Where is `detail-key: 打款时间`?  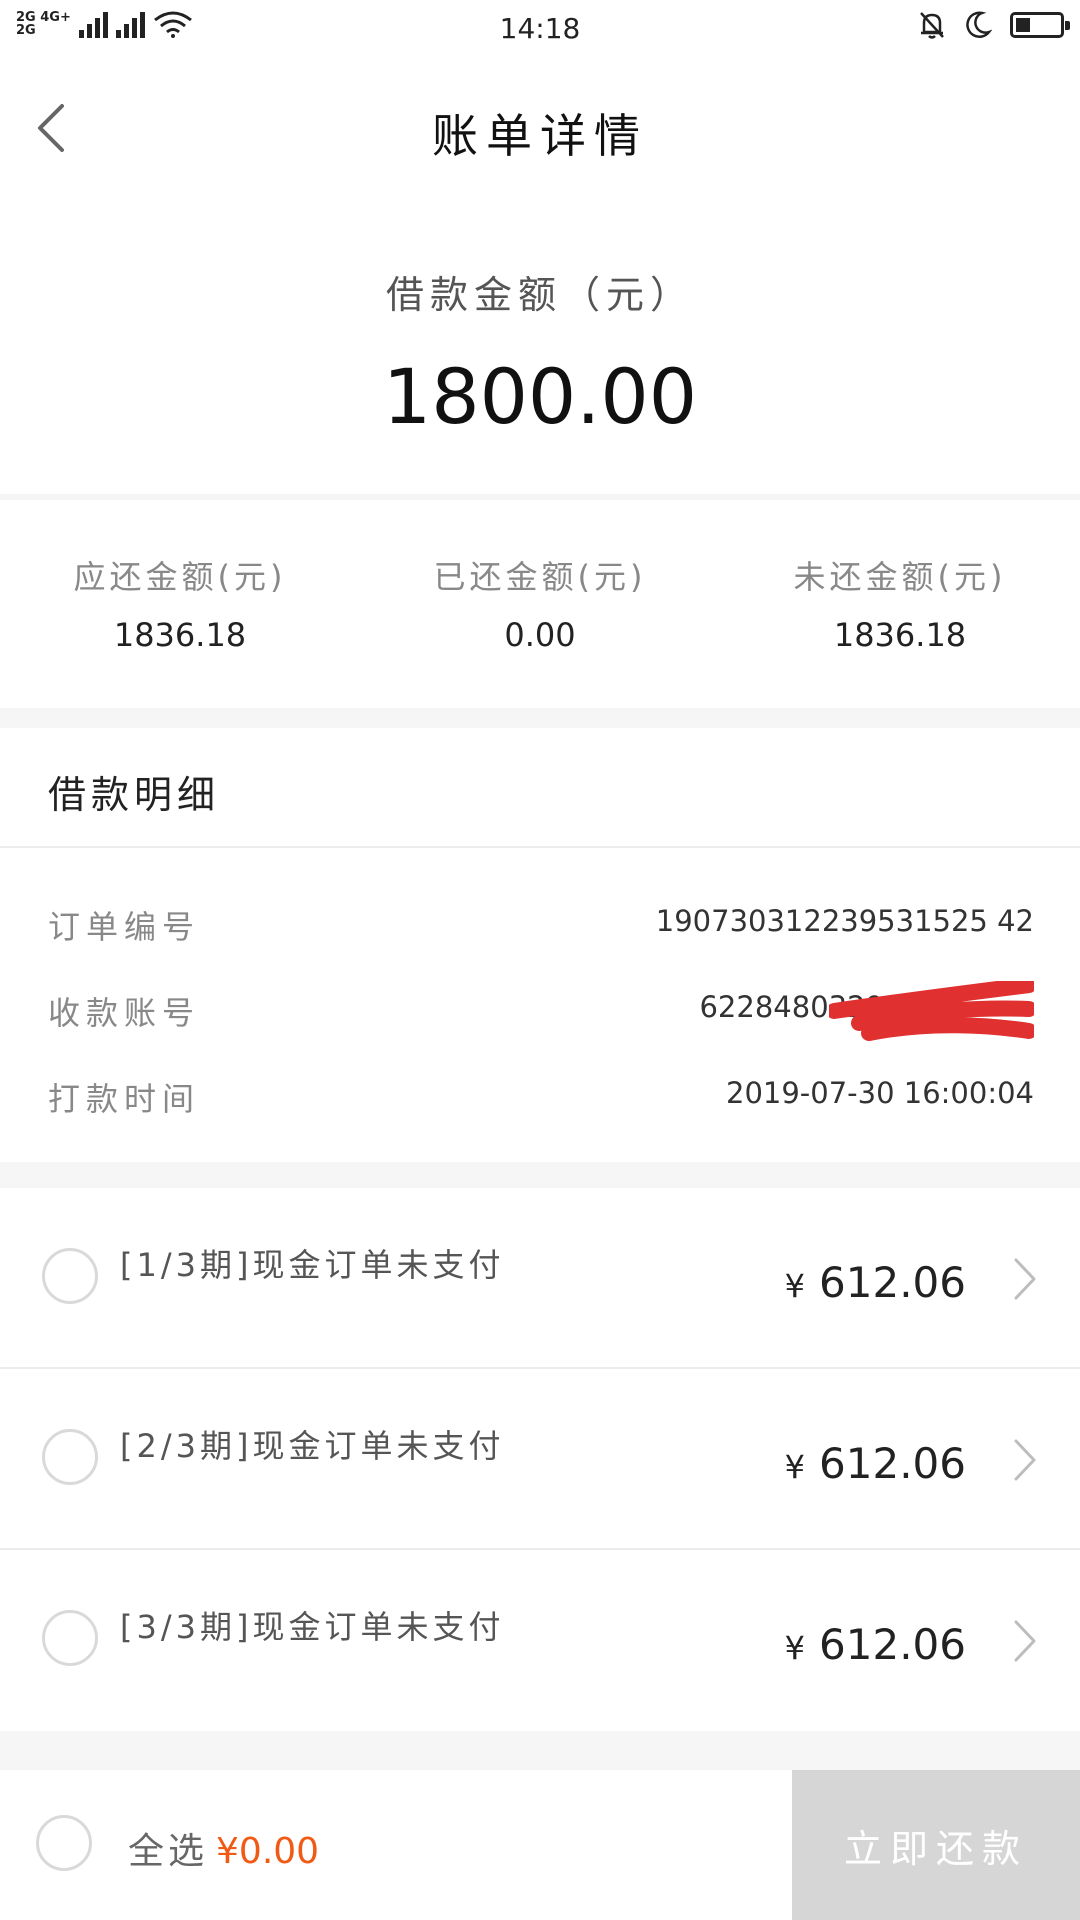 detail-key: 打款时间 is located at coordinates (124, 1099).